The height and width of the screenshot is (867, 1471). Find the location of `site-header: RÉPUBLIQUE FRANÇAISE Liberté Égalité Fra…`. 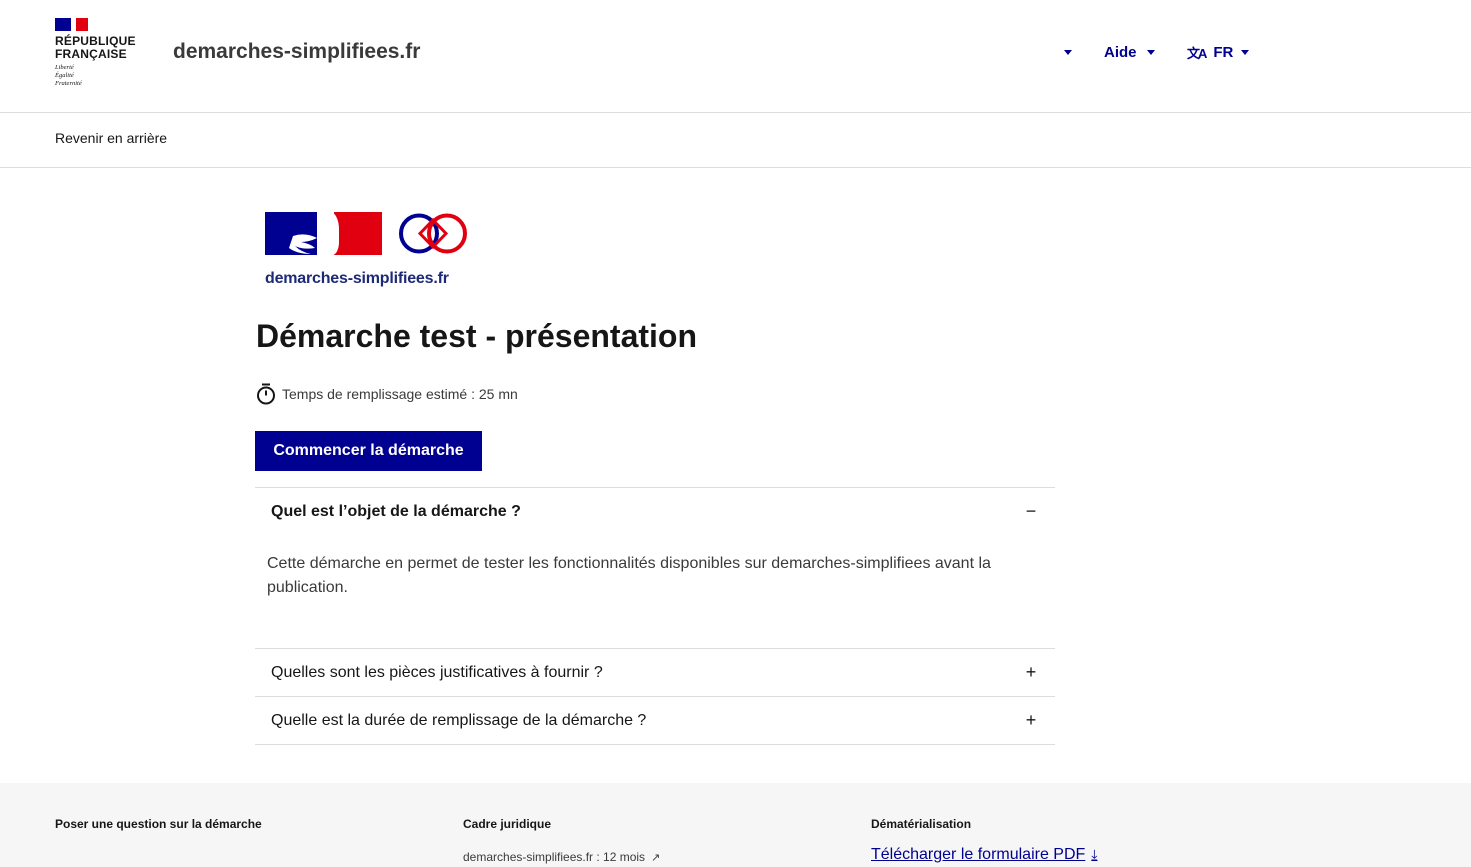

site-header: RÉPUBLIQUE FRANÇAISE Liberté Égalité Fra… is located at coordinates (735, 56).